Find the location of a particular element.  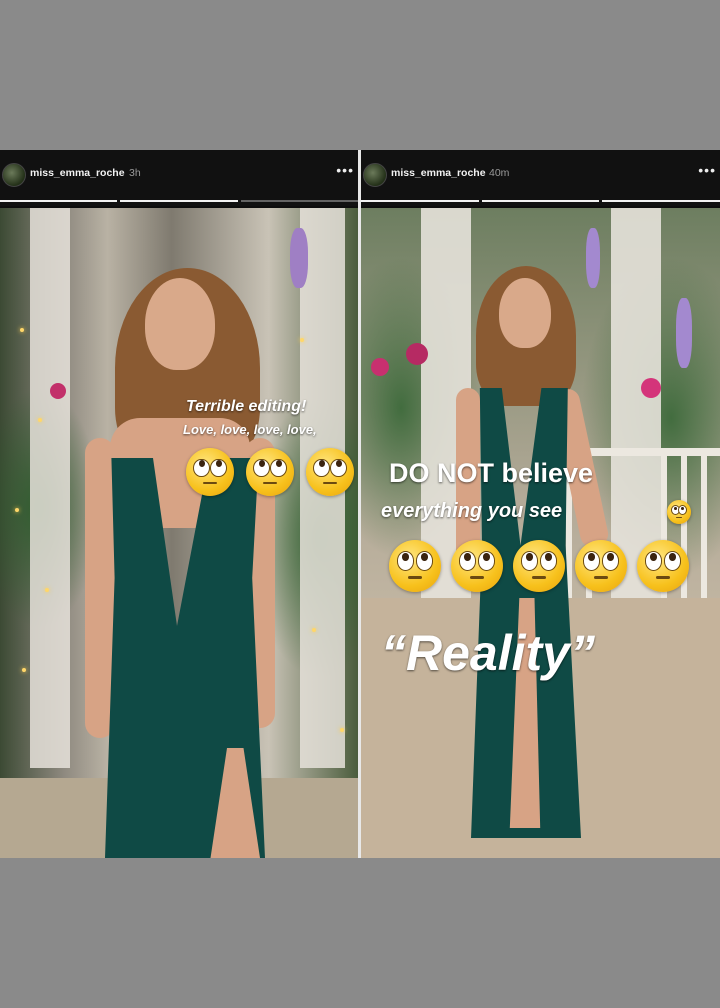

caption-line: DO NOT believe is located at coordinates (491, 473).